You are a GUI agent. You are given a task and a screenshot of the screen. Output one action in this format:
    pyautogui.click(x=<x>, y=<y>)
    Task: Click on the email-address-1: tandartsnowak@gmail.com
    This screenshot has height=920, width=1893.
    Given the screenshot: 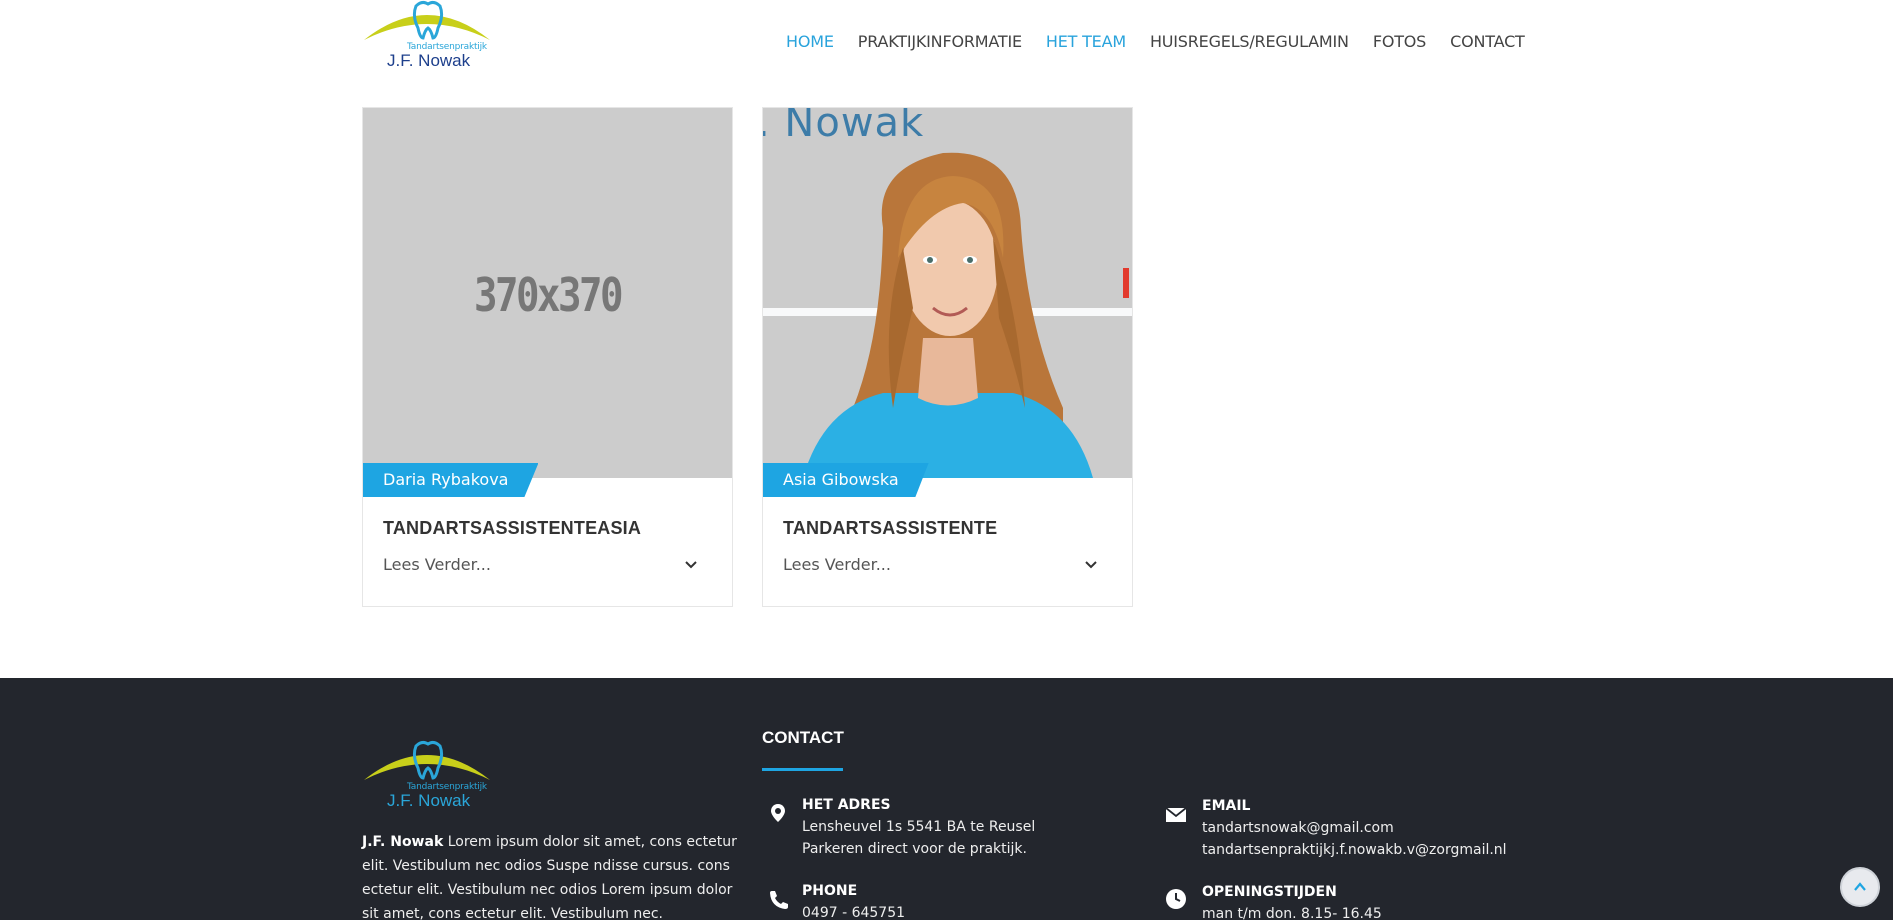 What is the action you would take?
    pyautogui.click(x=1354, y=828)
    